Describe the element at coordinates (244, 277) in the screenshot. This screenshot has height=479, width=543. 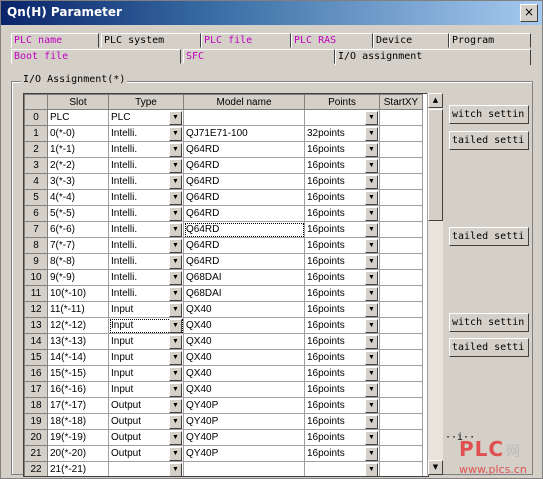
I see `model-name-input: Q68DAI` at that location.